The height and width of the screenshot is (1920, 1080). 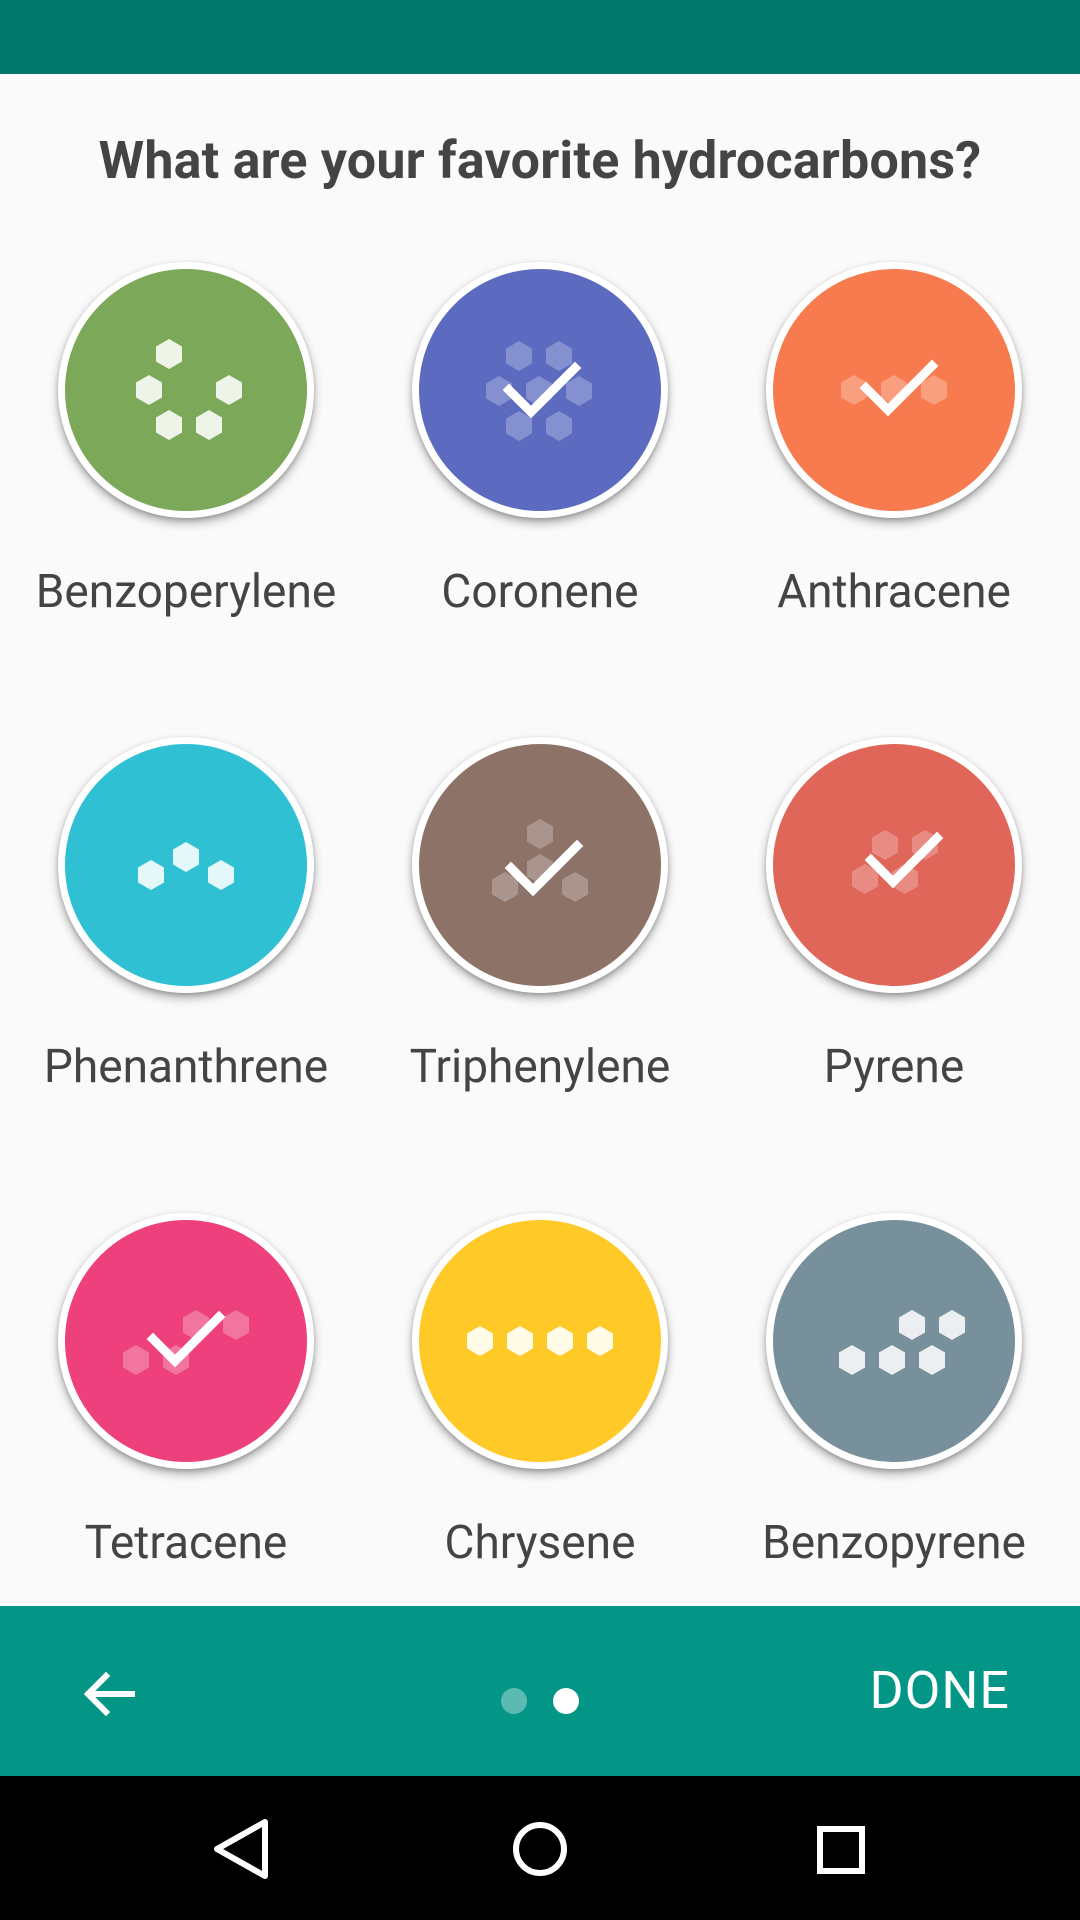 I want to click on option-circle-coronene, so click(x=540, y=390).